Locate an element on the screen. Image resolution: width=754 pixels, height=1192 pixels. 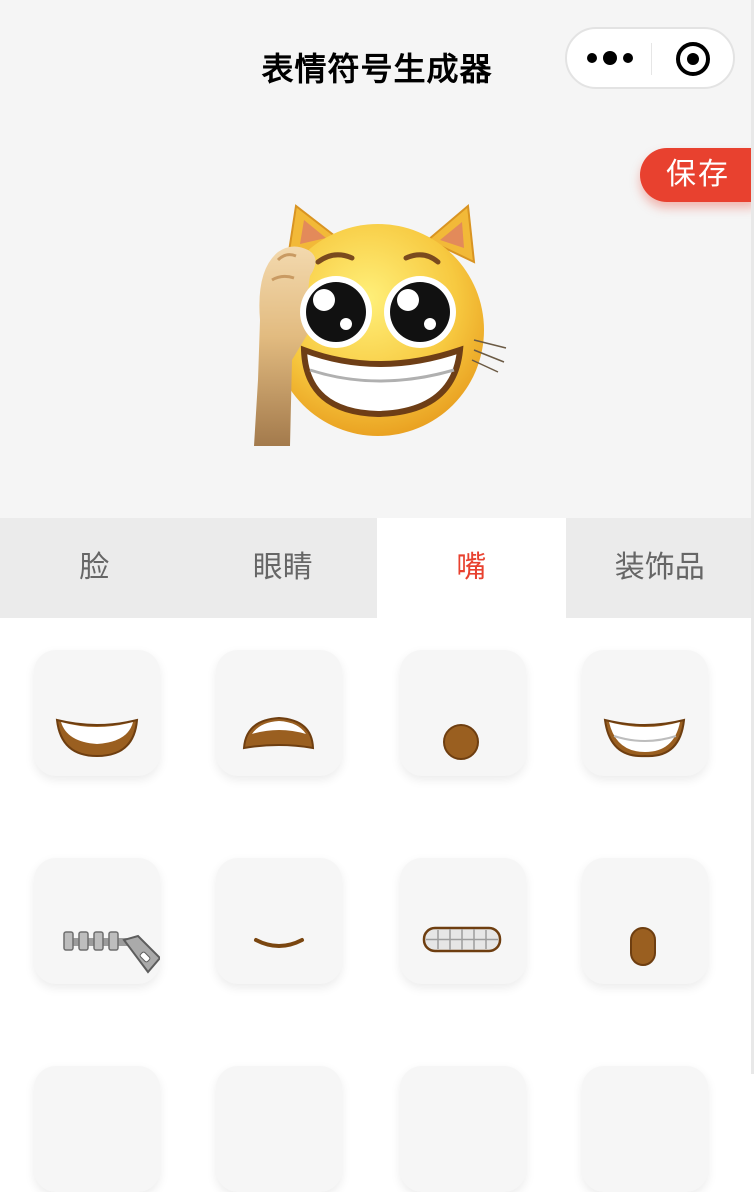
grimace-teeth-mouth-icon is located at coordinates (463, 921).